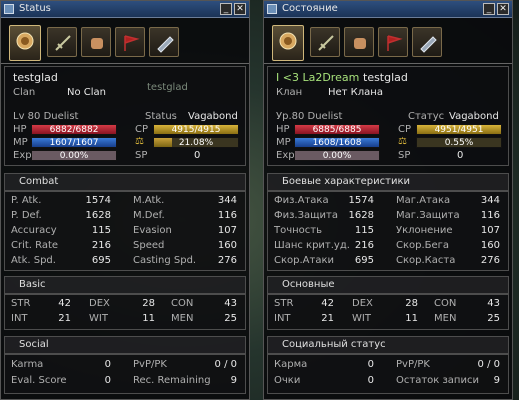  What do you see at coordinates (287, 380) in the screenshot?
I see `social-label: Очки` at bounding box center [287, 380].